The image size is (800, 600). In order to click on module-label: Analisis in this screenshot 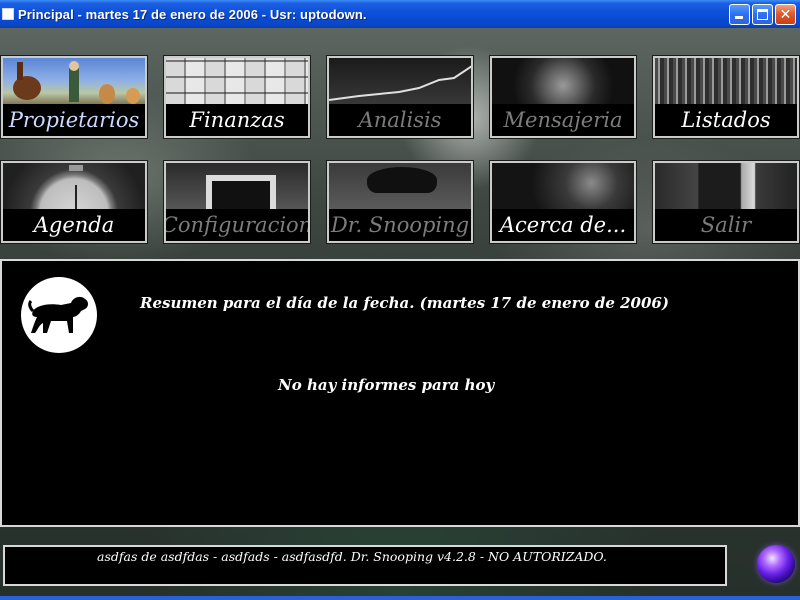, I will do `click(400, 120)`.